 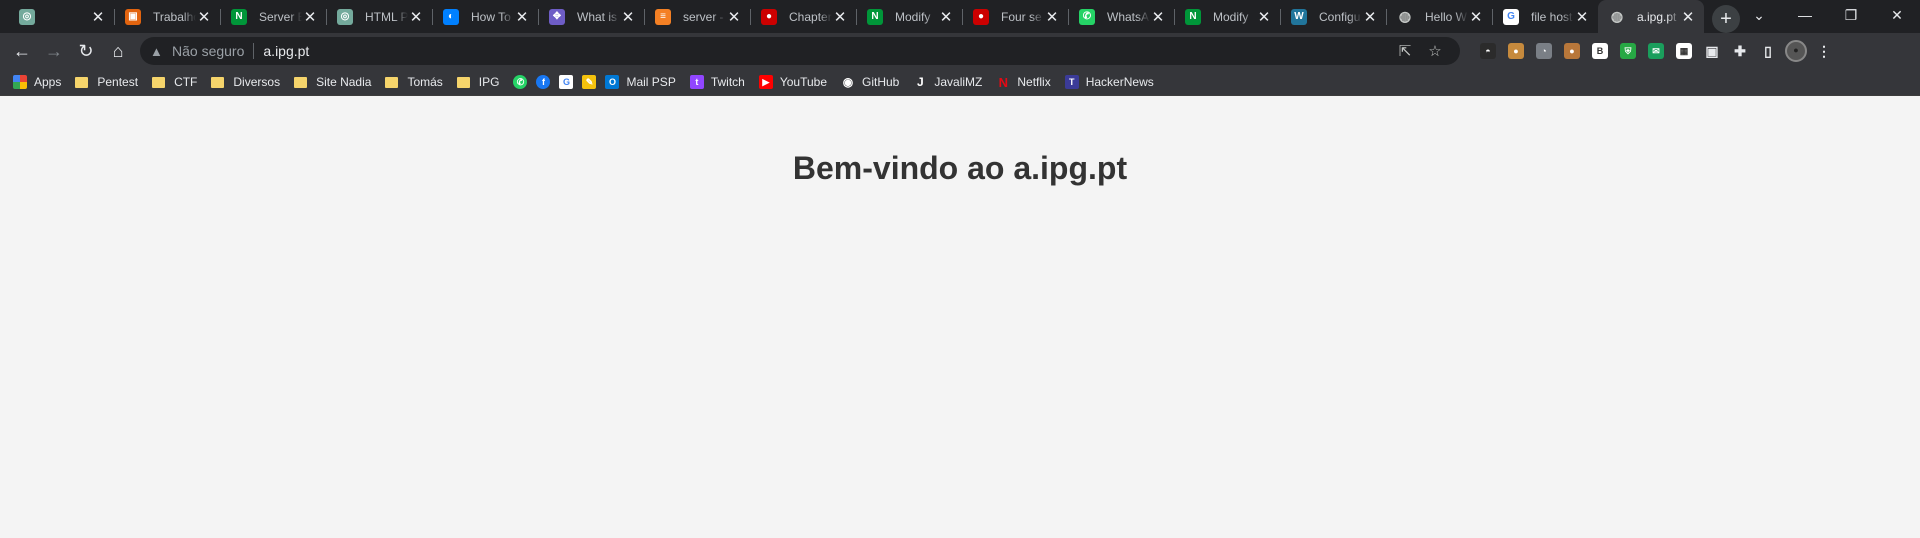 I want to click on tab: ◎ ✕, so click(x=61, y=16).